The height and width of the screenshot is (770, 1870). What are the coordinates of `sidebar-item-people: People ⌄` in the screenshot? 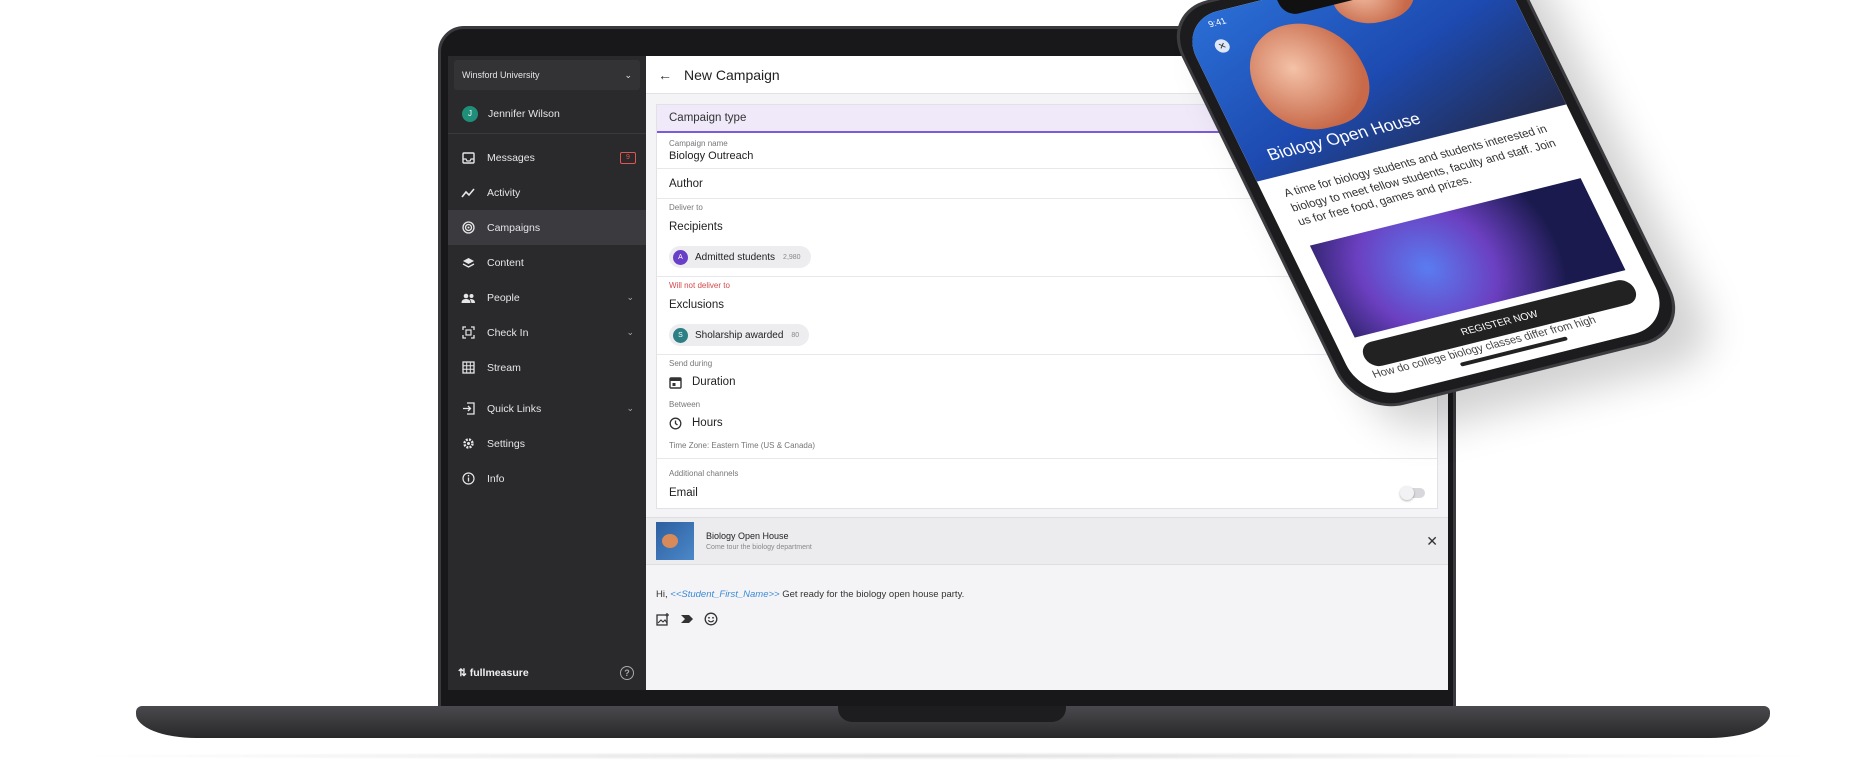 It's located at (547, 297).